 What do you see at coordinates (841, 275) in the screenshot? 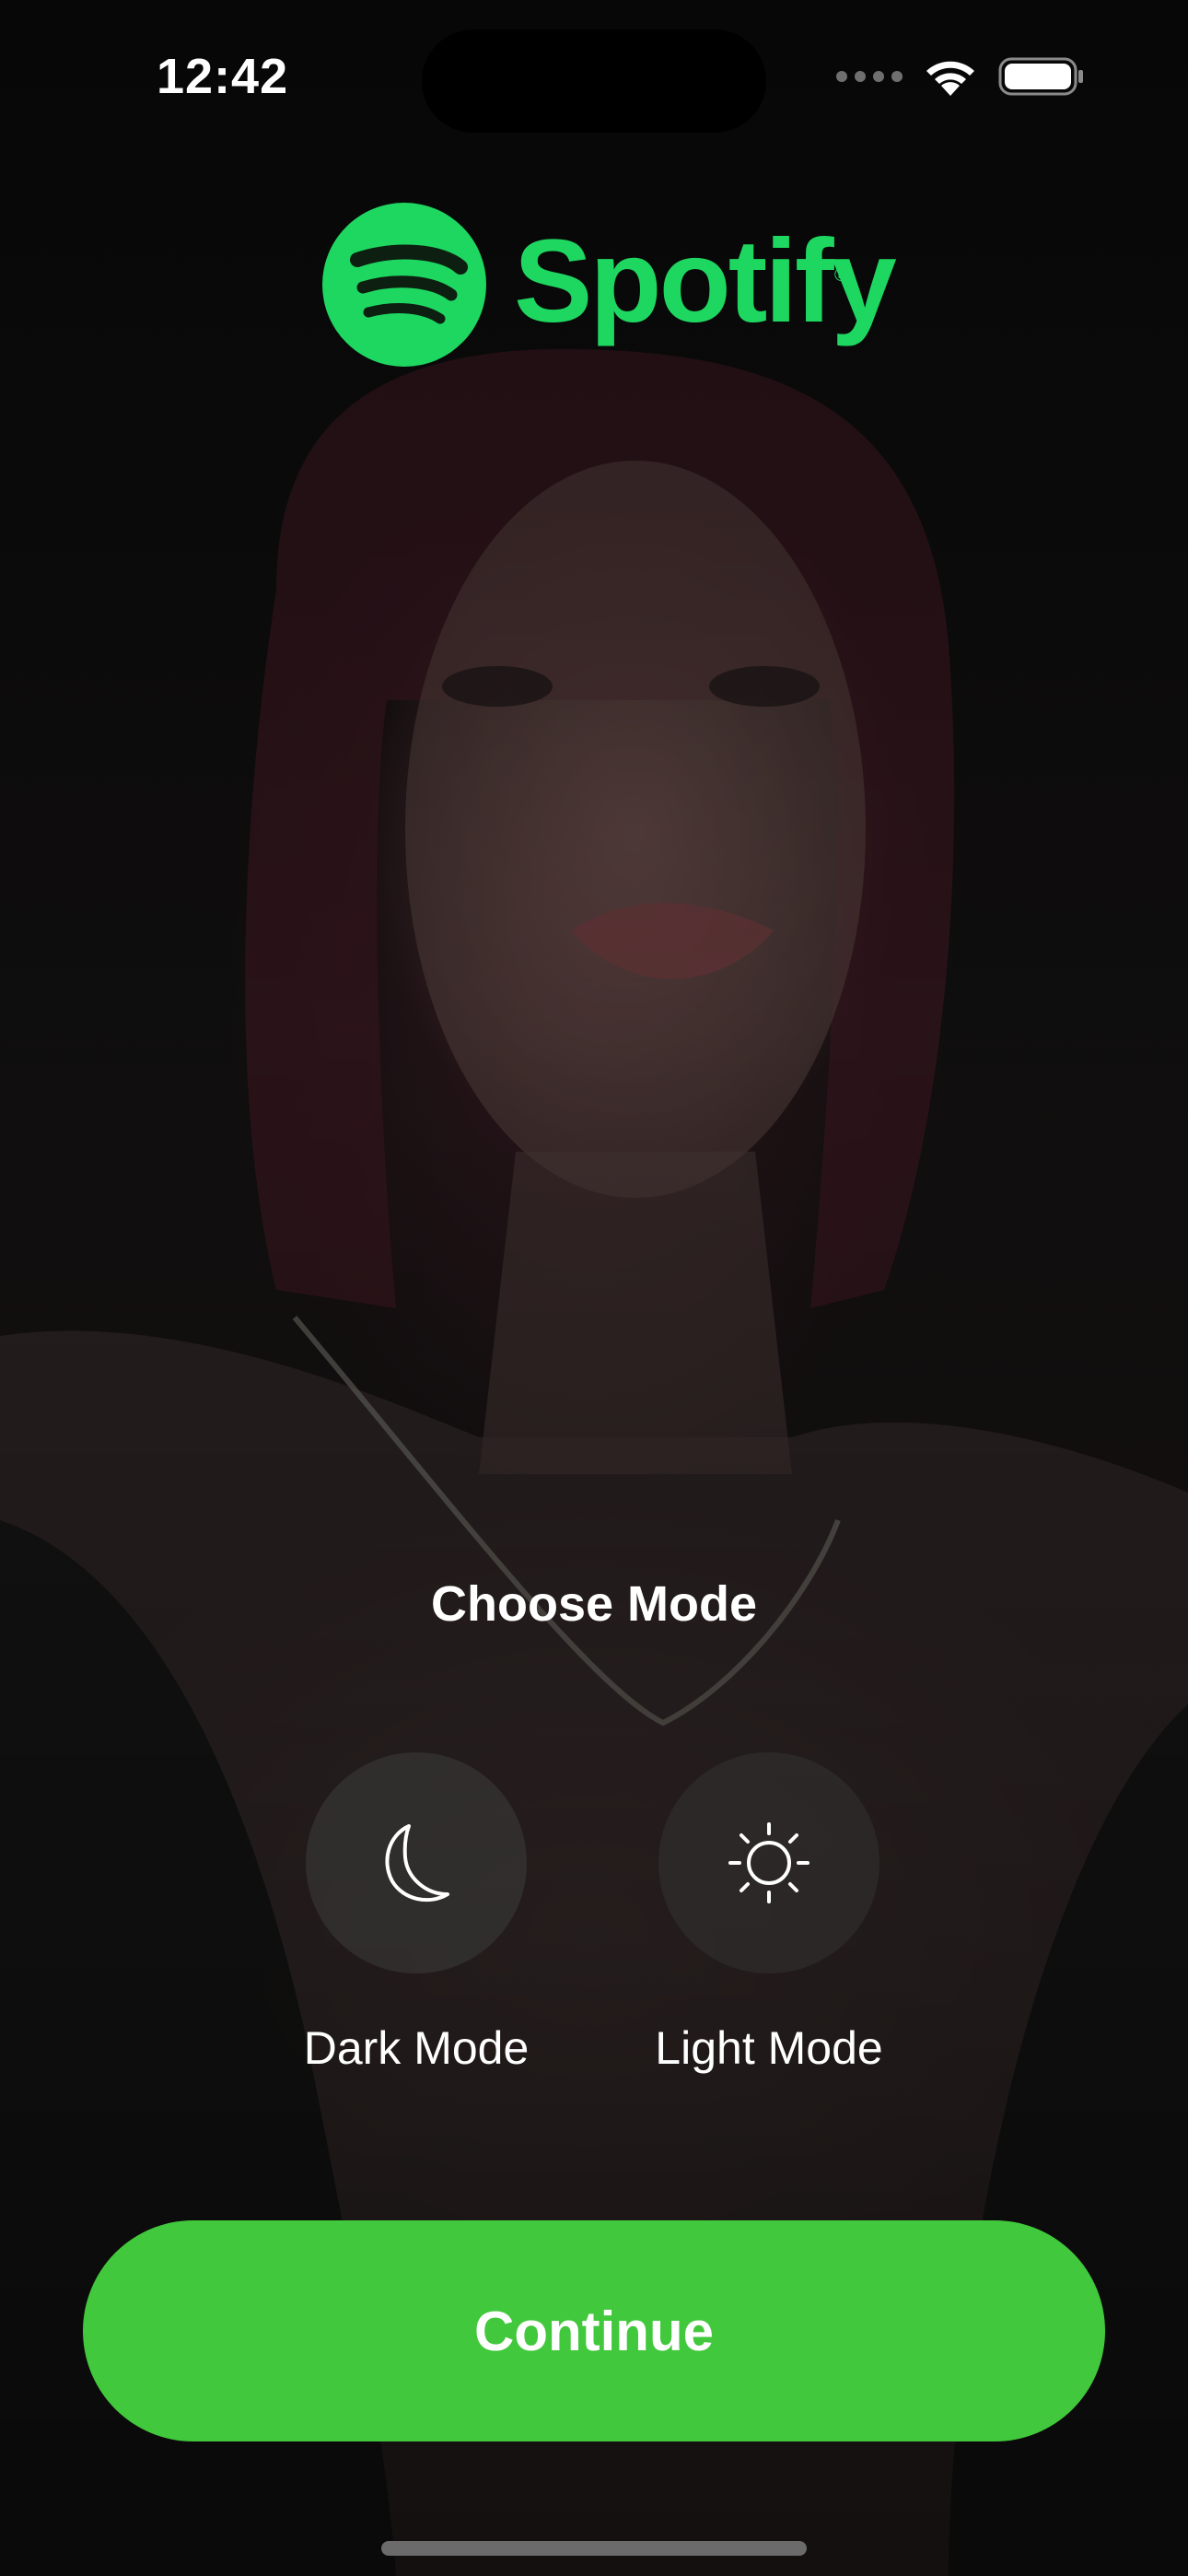
I see `registered-mark: ®` at bounding box center [841, 275].